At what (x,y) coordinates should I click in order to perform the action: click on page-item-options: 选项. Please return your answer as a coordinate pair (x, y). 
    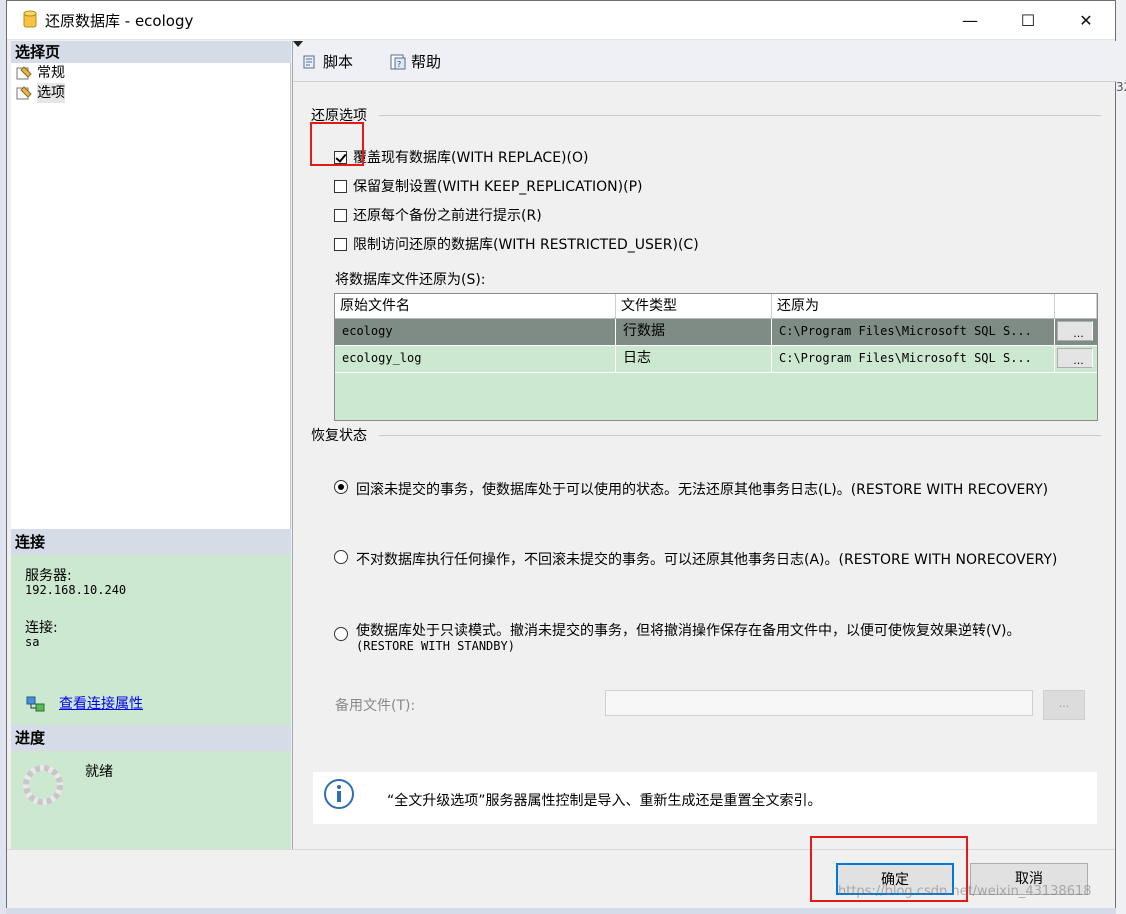
    Looking at the image, I should click on (150, 93).